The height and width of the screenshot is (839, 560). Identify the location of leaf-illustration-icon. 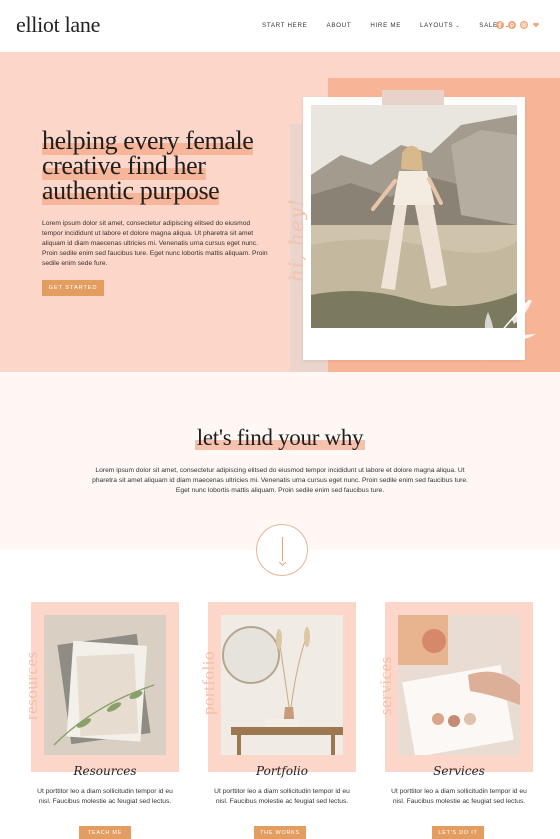
(507, 330).